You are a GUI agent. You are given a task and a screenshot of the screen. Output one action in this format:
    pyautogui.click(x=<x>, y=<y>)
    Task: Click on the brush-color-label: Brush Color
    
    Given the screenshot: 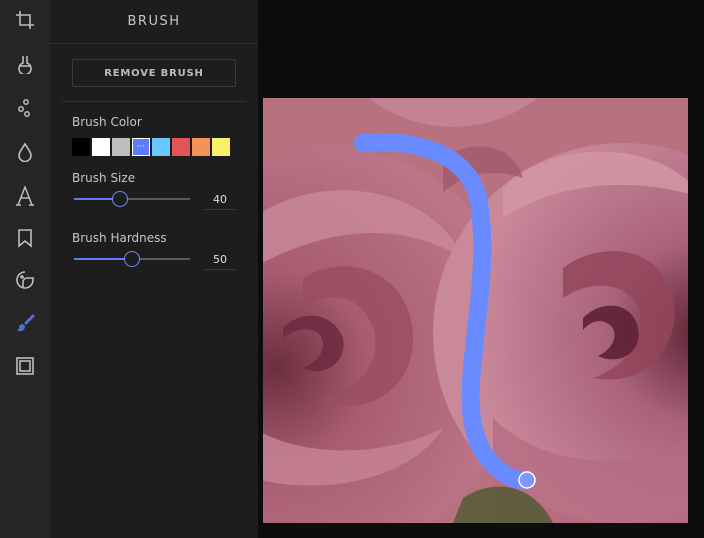 What is the action you would take?
    pyautogui.click(x=107, y=122)
    